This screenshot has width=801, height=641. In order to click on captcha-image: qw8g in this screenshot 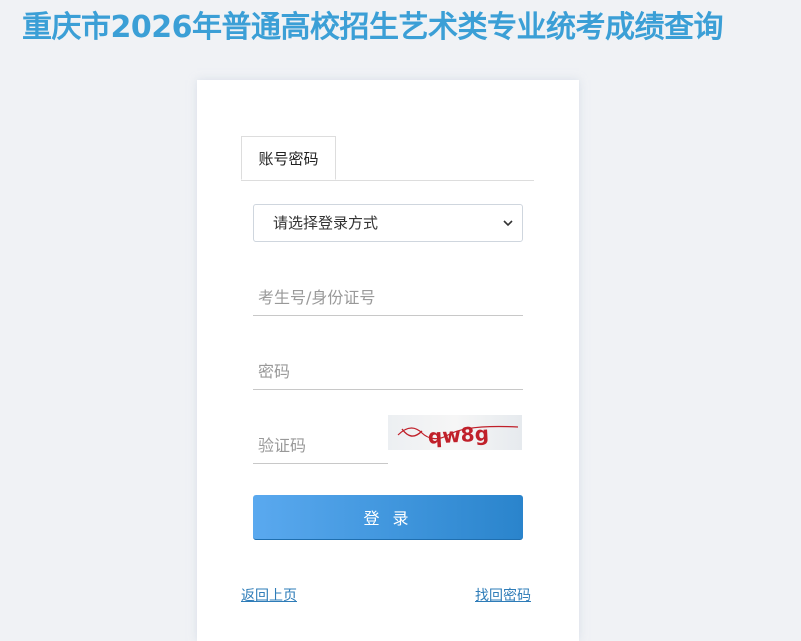, I will do `click(455, 432)`.